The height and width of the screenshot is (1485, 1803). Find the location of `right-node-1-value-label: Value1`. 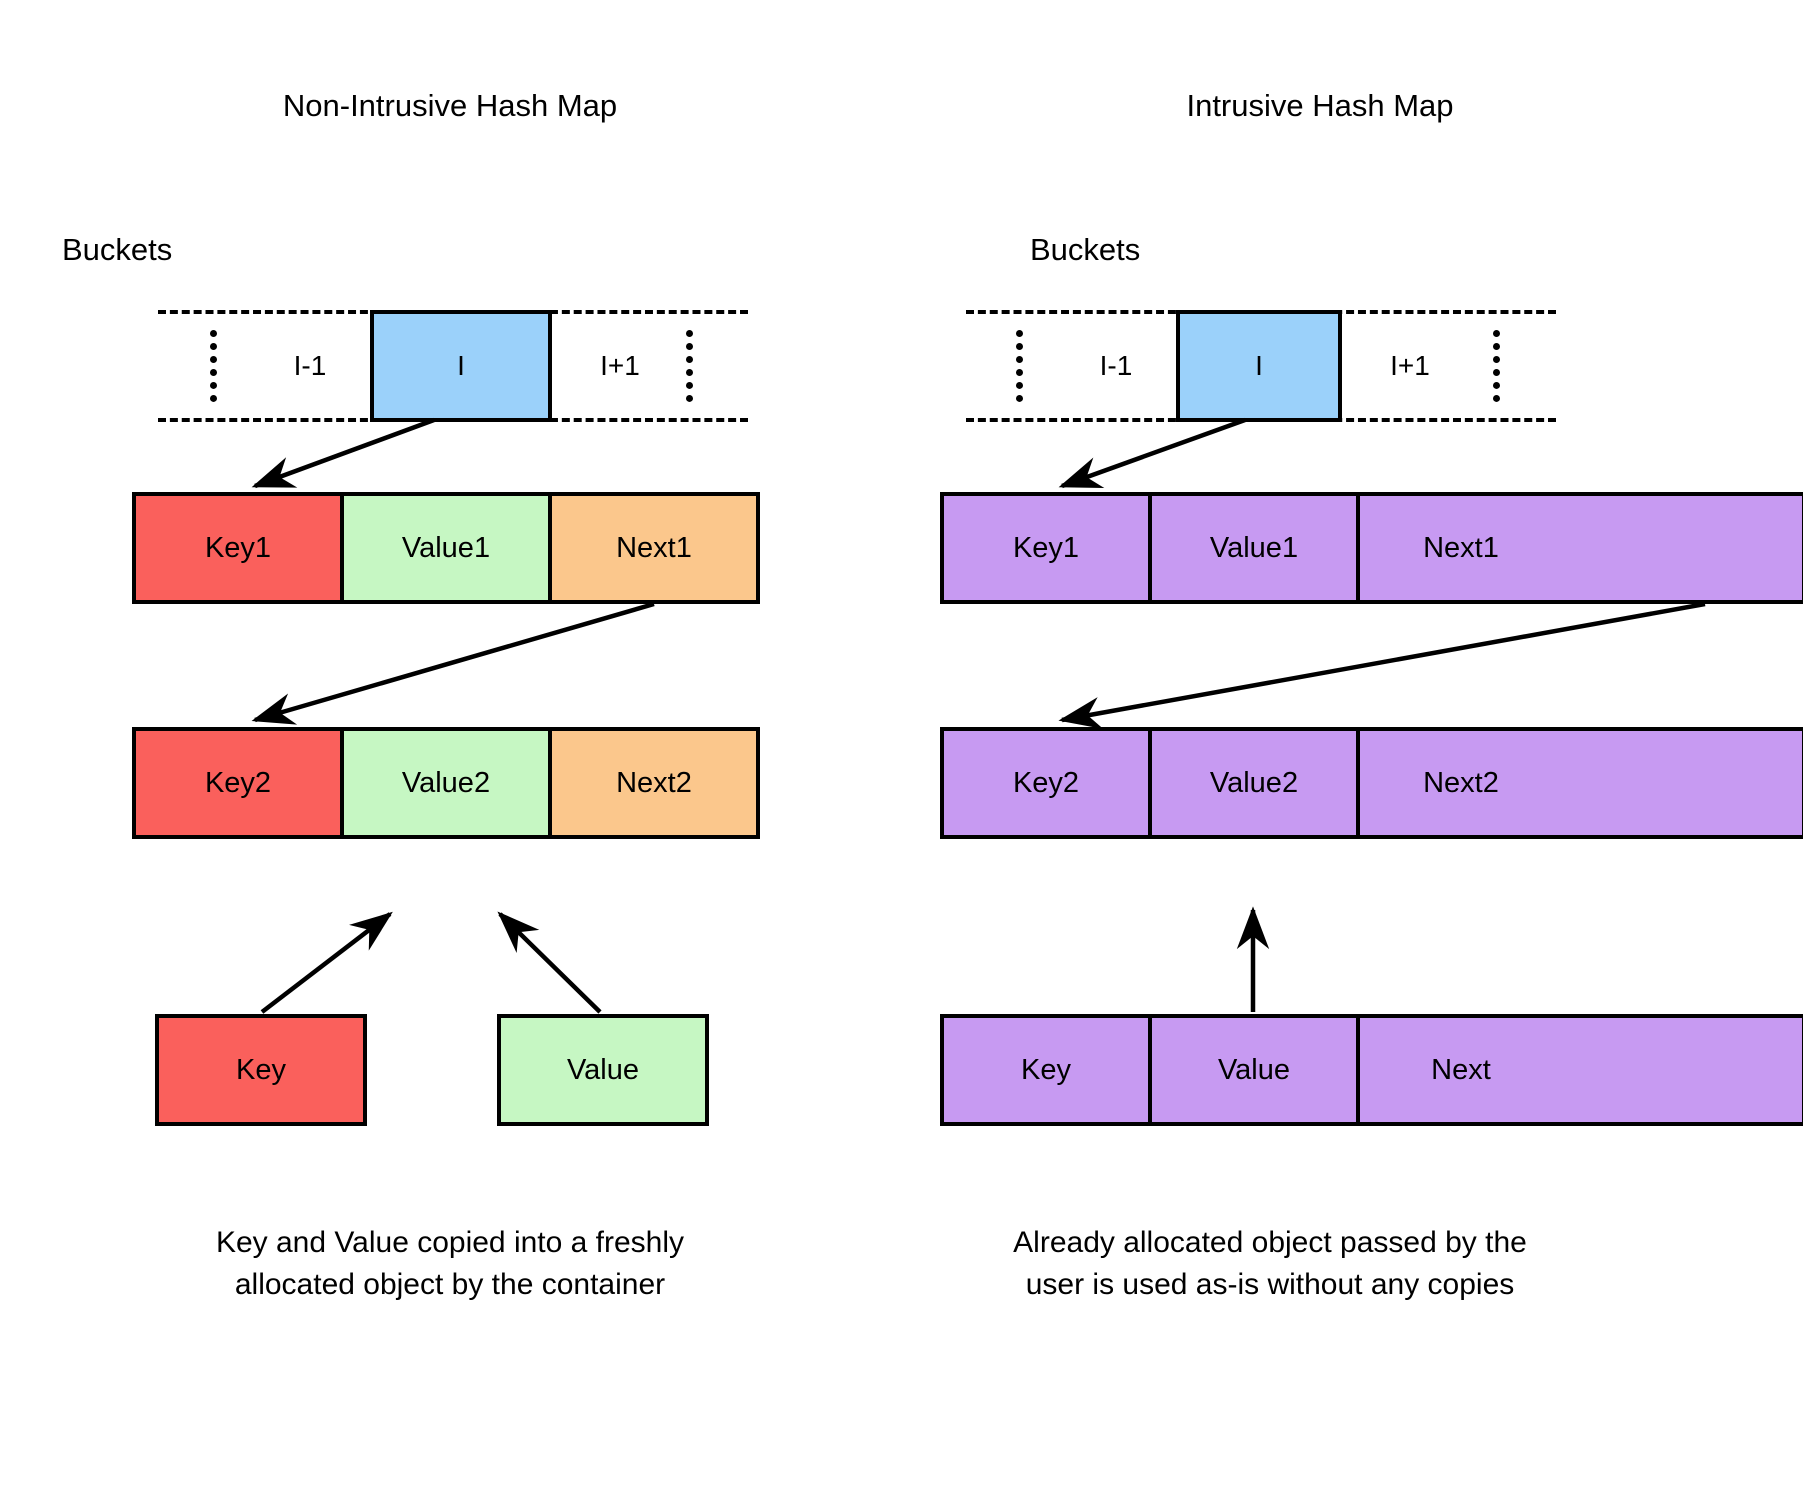

right-node-1-value-label: Value1 is located at coordinates (1254, 547).